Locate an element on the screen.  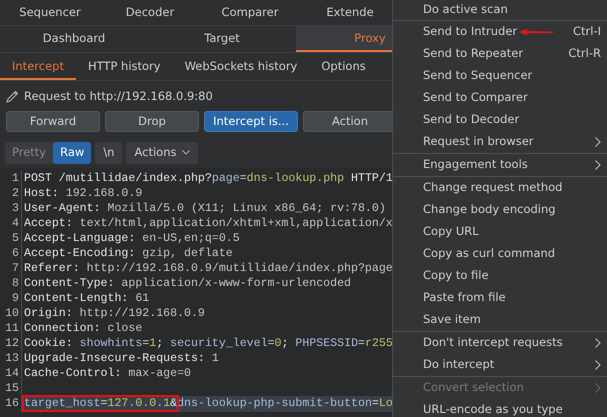
menu-item: Send to Sequencer is located at coordinates (500, 76).